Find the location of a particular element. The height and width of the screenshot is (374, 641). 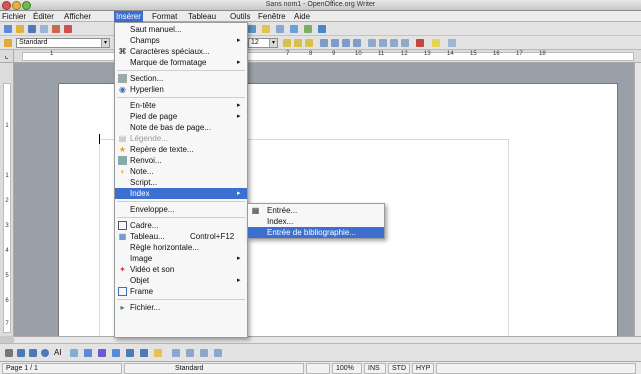

horizontal-ruler: 1 7 8 9 10 11 12 13 14 15 16 17 18 is located at coordinates (327, 56).